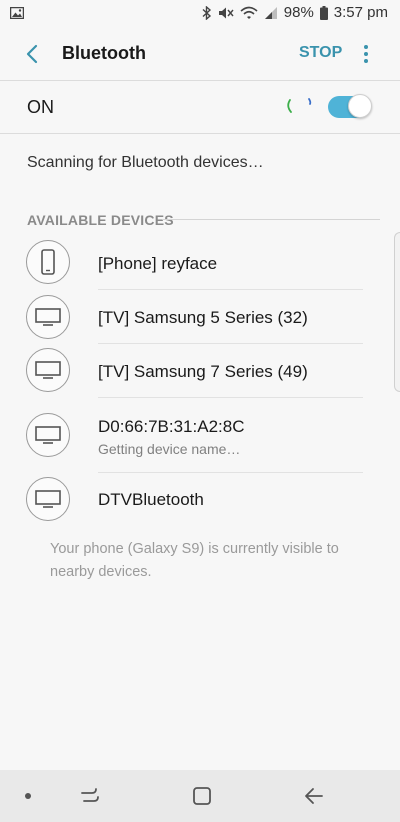  I want to click on device-name: D0:66:7B:31:A2:8C, so click(171, 426).